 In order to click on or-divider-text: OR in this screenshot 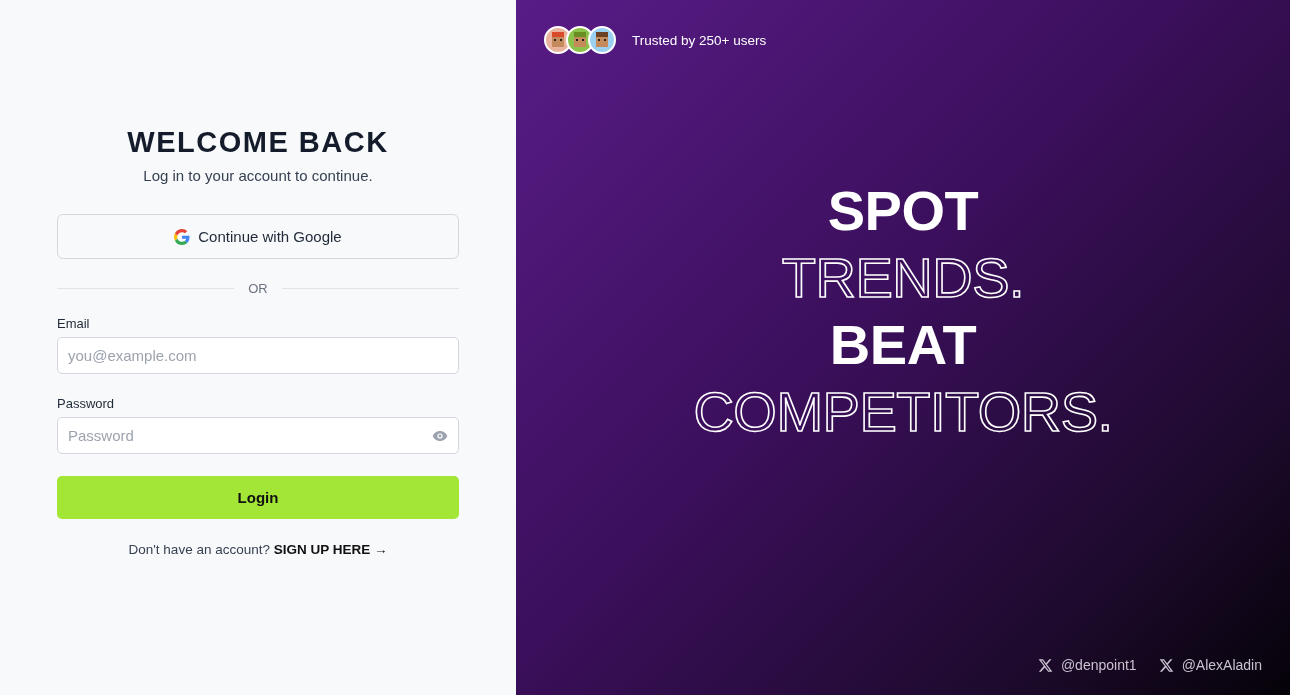, I will do `click(258, 288)`.